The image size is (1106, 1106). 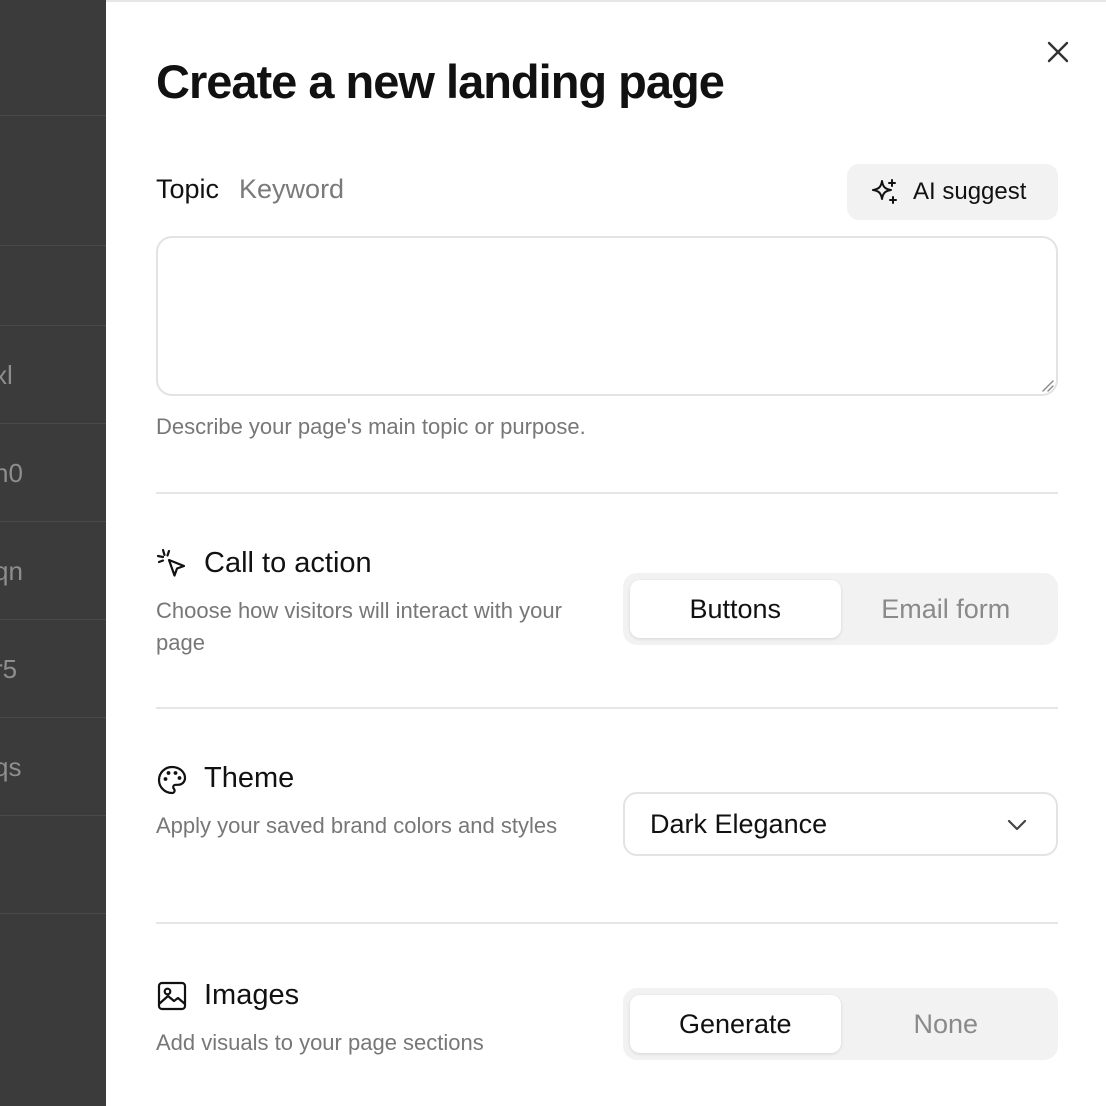 I want to click on tab-topic: Topic, so click(x=187, y=189).